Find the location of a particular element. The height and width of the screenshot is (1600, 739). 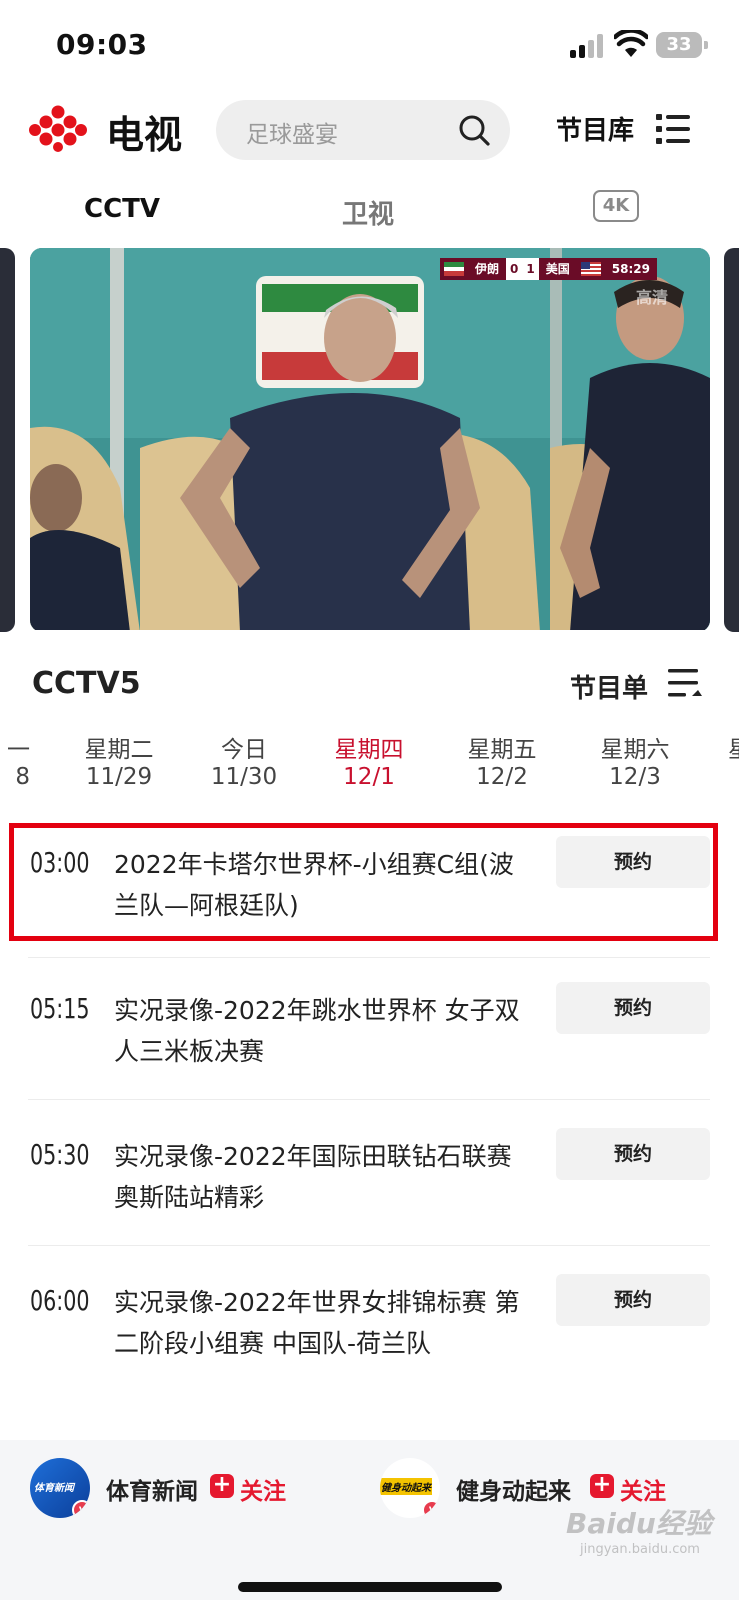

highlight-annotation-box is located at coordinates (363, 882).